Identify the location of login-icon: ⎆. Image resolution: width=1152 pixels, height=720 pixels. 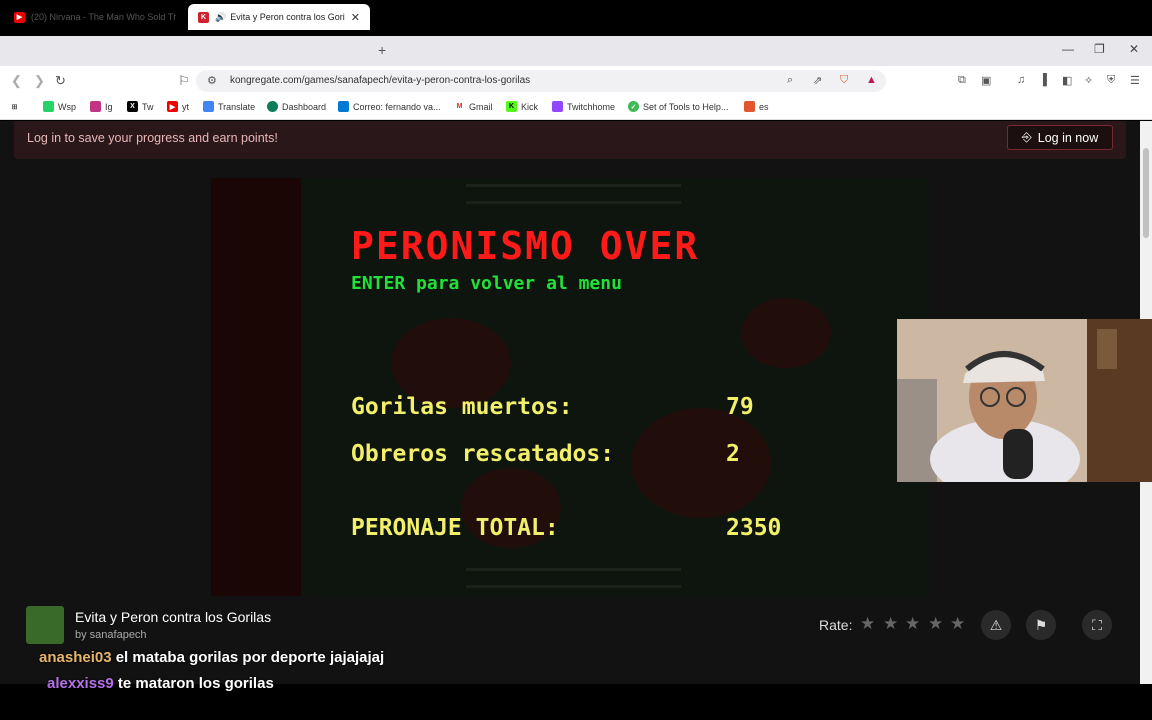
(1026, 137).